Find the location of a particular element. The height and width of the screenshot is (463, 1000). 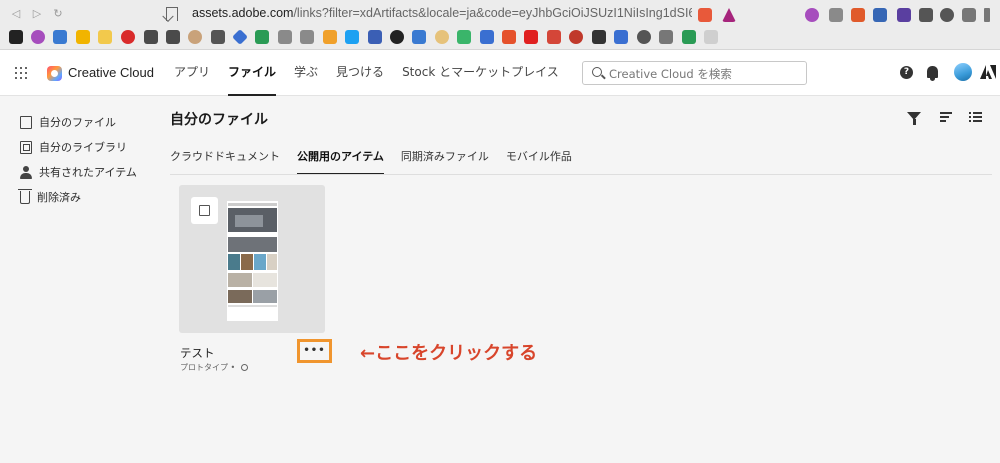

bookmark-brave-icon is located at coordinates (509, 37).